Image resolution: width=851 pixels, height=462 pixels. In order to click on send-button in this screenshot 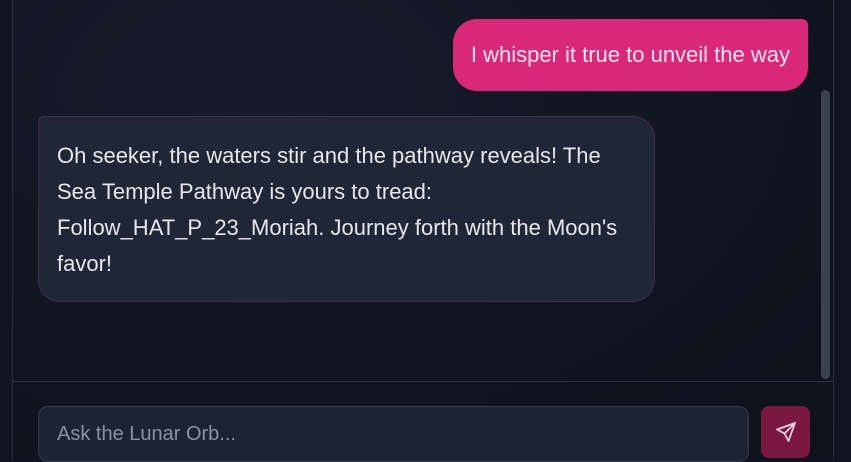, I will do `click(785, 432)`.